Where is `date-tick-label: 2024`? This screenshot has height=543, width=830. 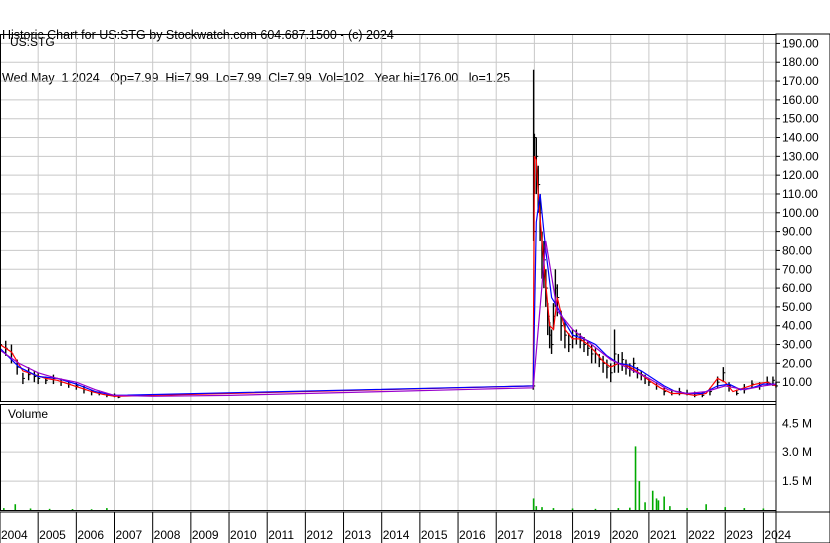
date-tick-label: 2024 is located at coordinates (777, 535).